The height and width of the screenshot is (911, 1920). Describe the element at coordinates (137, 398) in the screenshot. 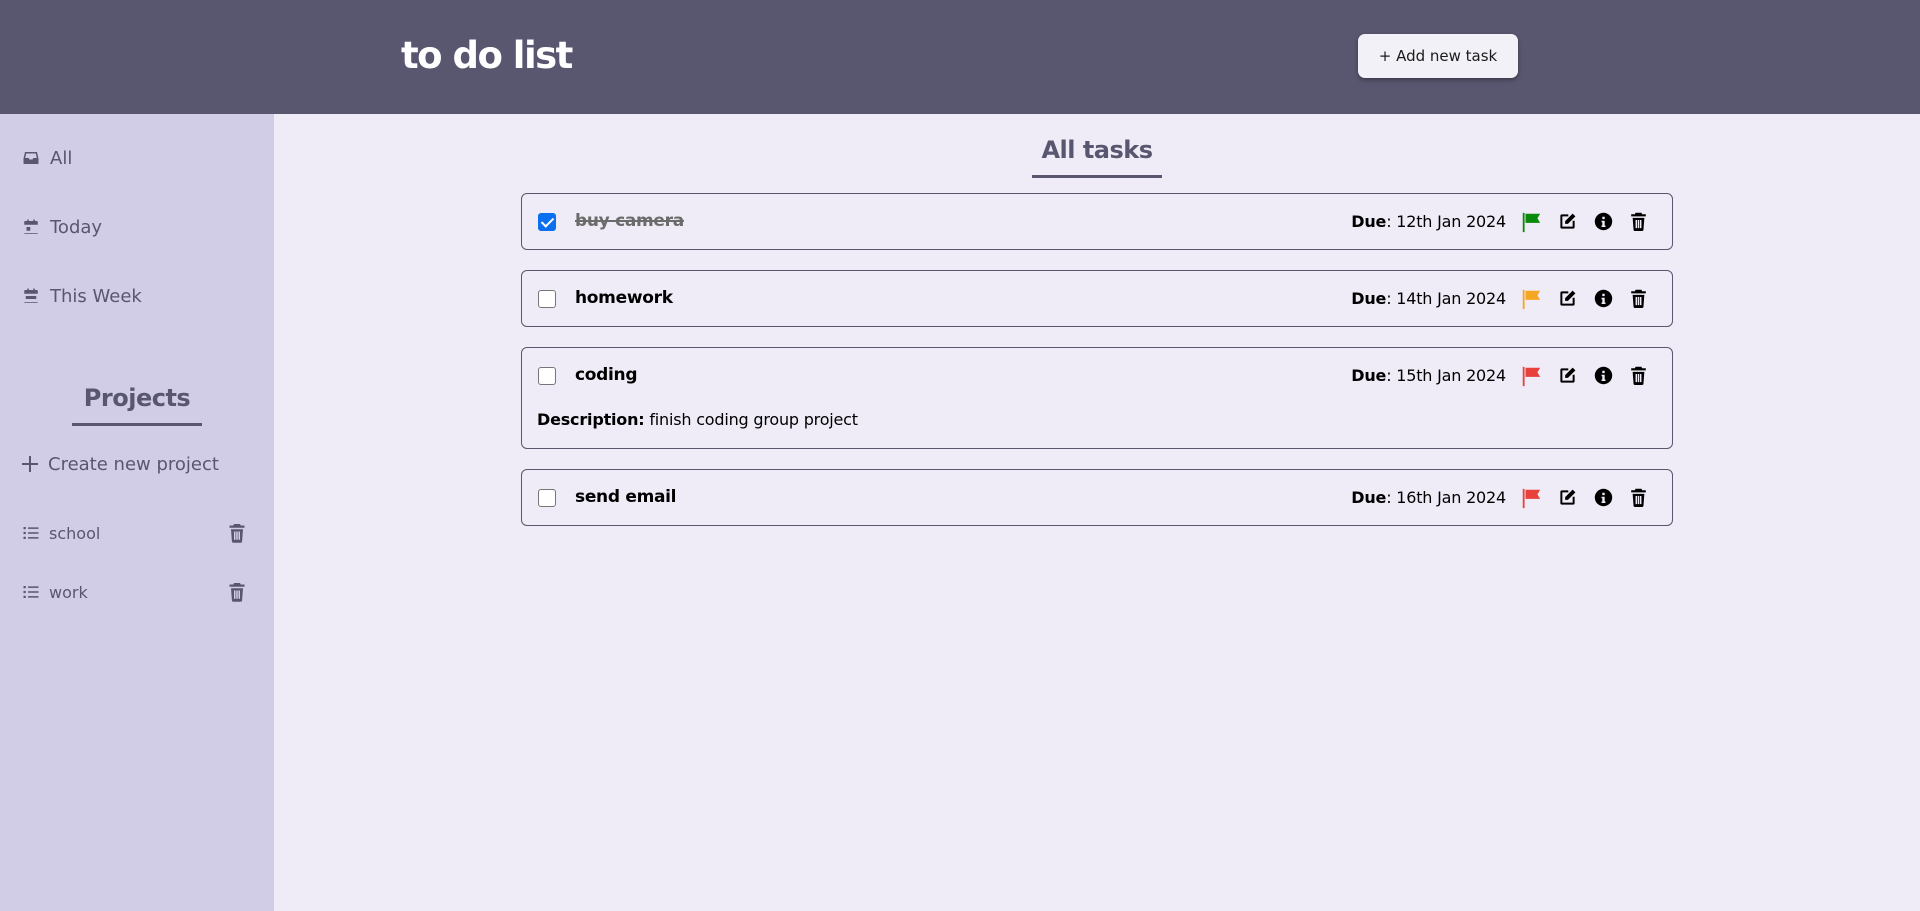

I see `projects-heading: Projects` at that location.